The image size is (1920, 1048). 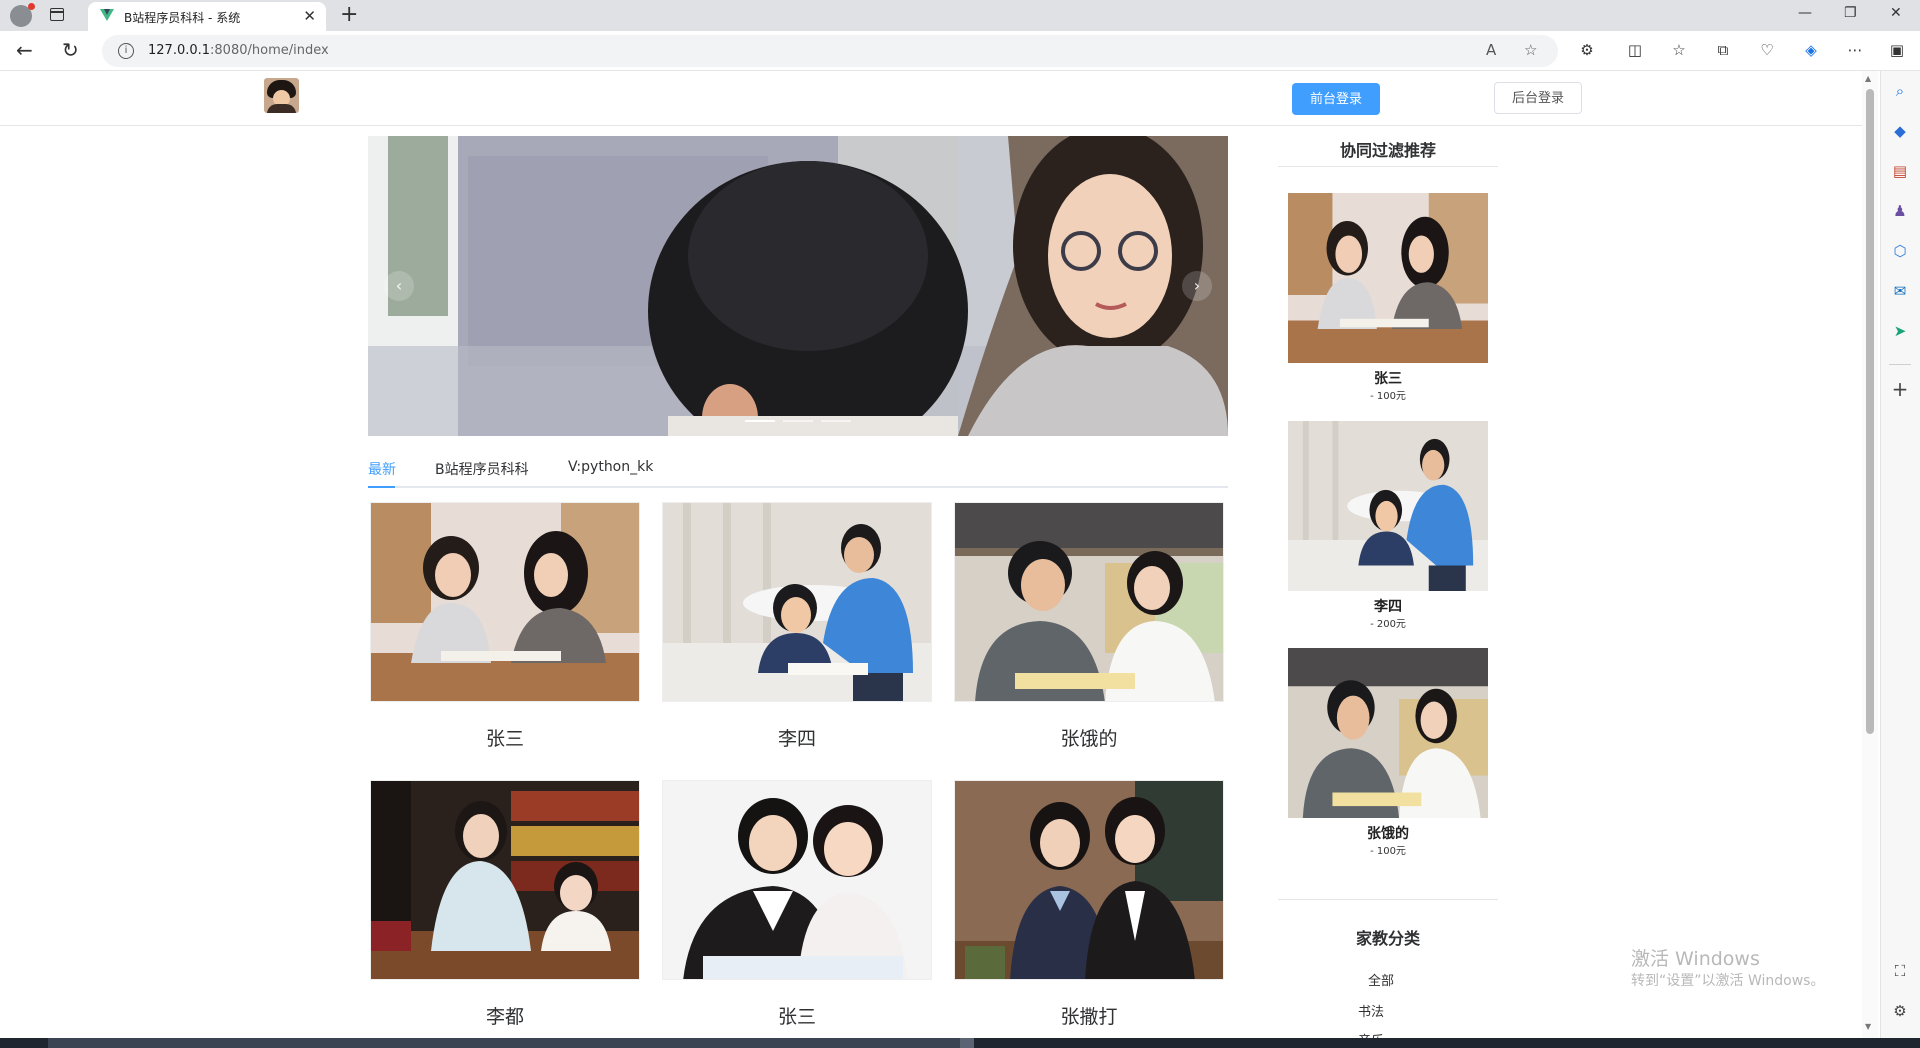 What do you see at coordinates (1089, 739) in the screenshot?
I see `product-name: 张饿的` at bounding box center [1089, 739].